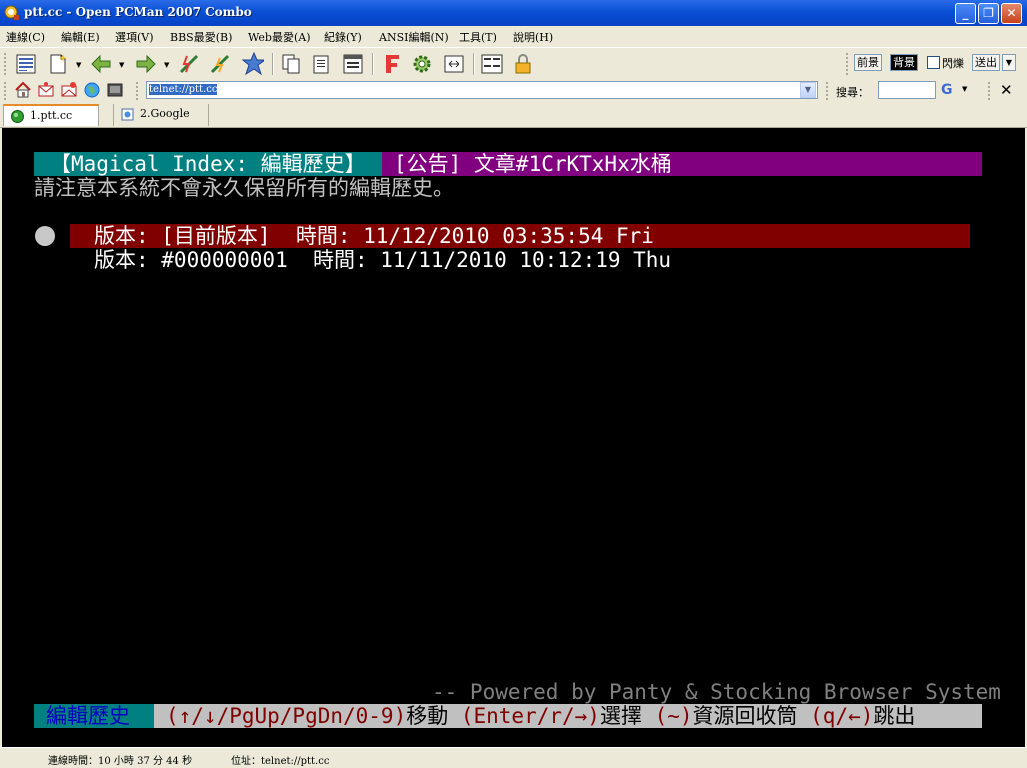 This screenshot has height=768, width=1027. I want to click on foreground-color-button: 前景, so click(868, 62).